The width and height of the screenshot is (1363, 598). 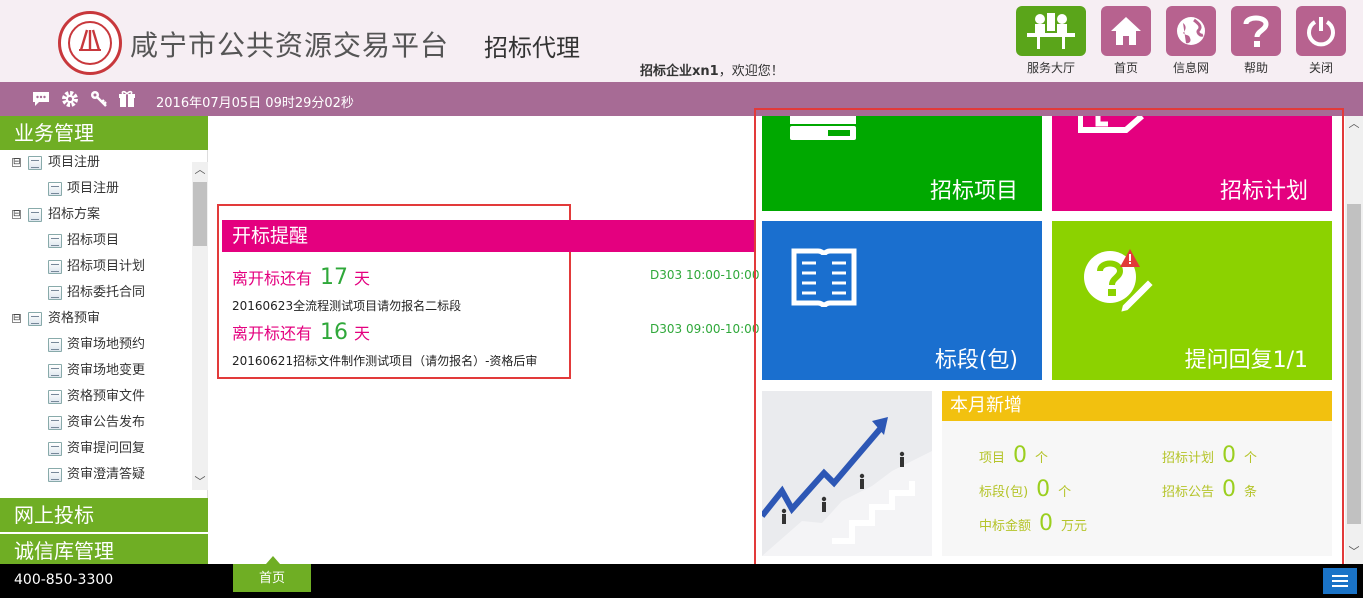 What do you see at coordinates (74, 318) in the screenshot?
I see `tree-node-label: 资格预审` at bounding box center [74, 318].